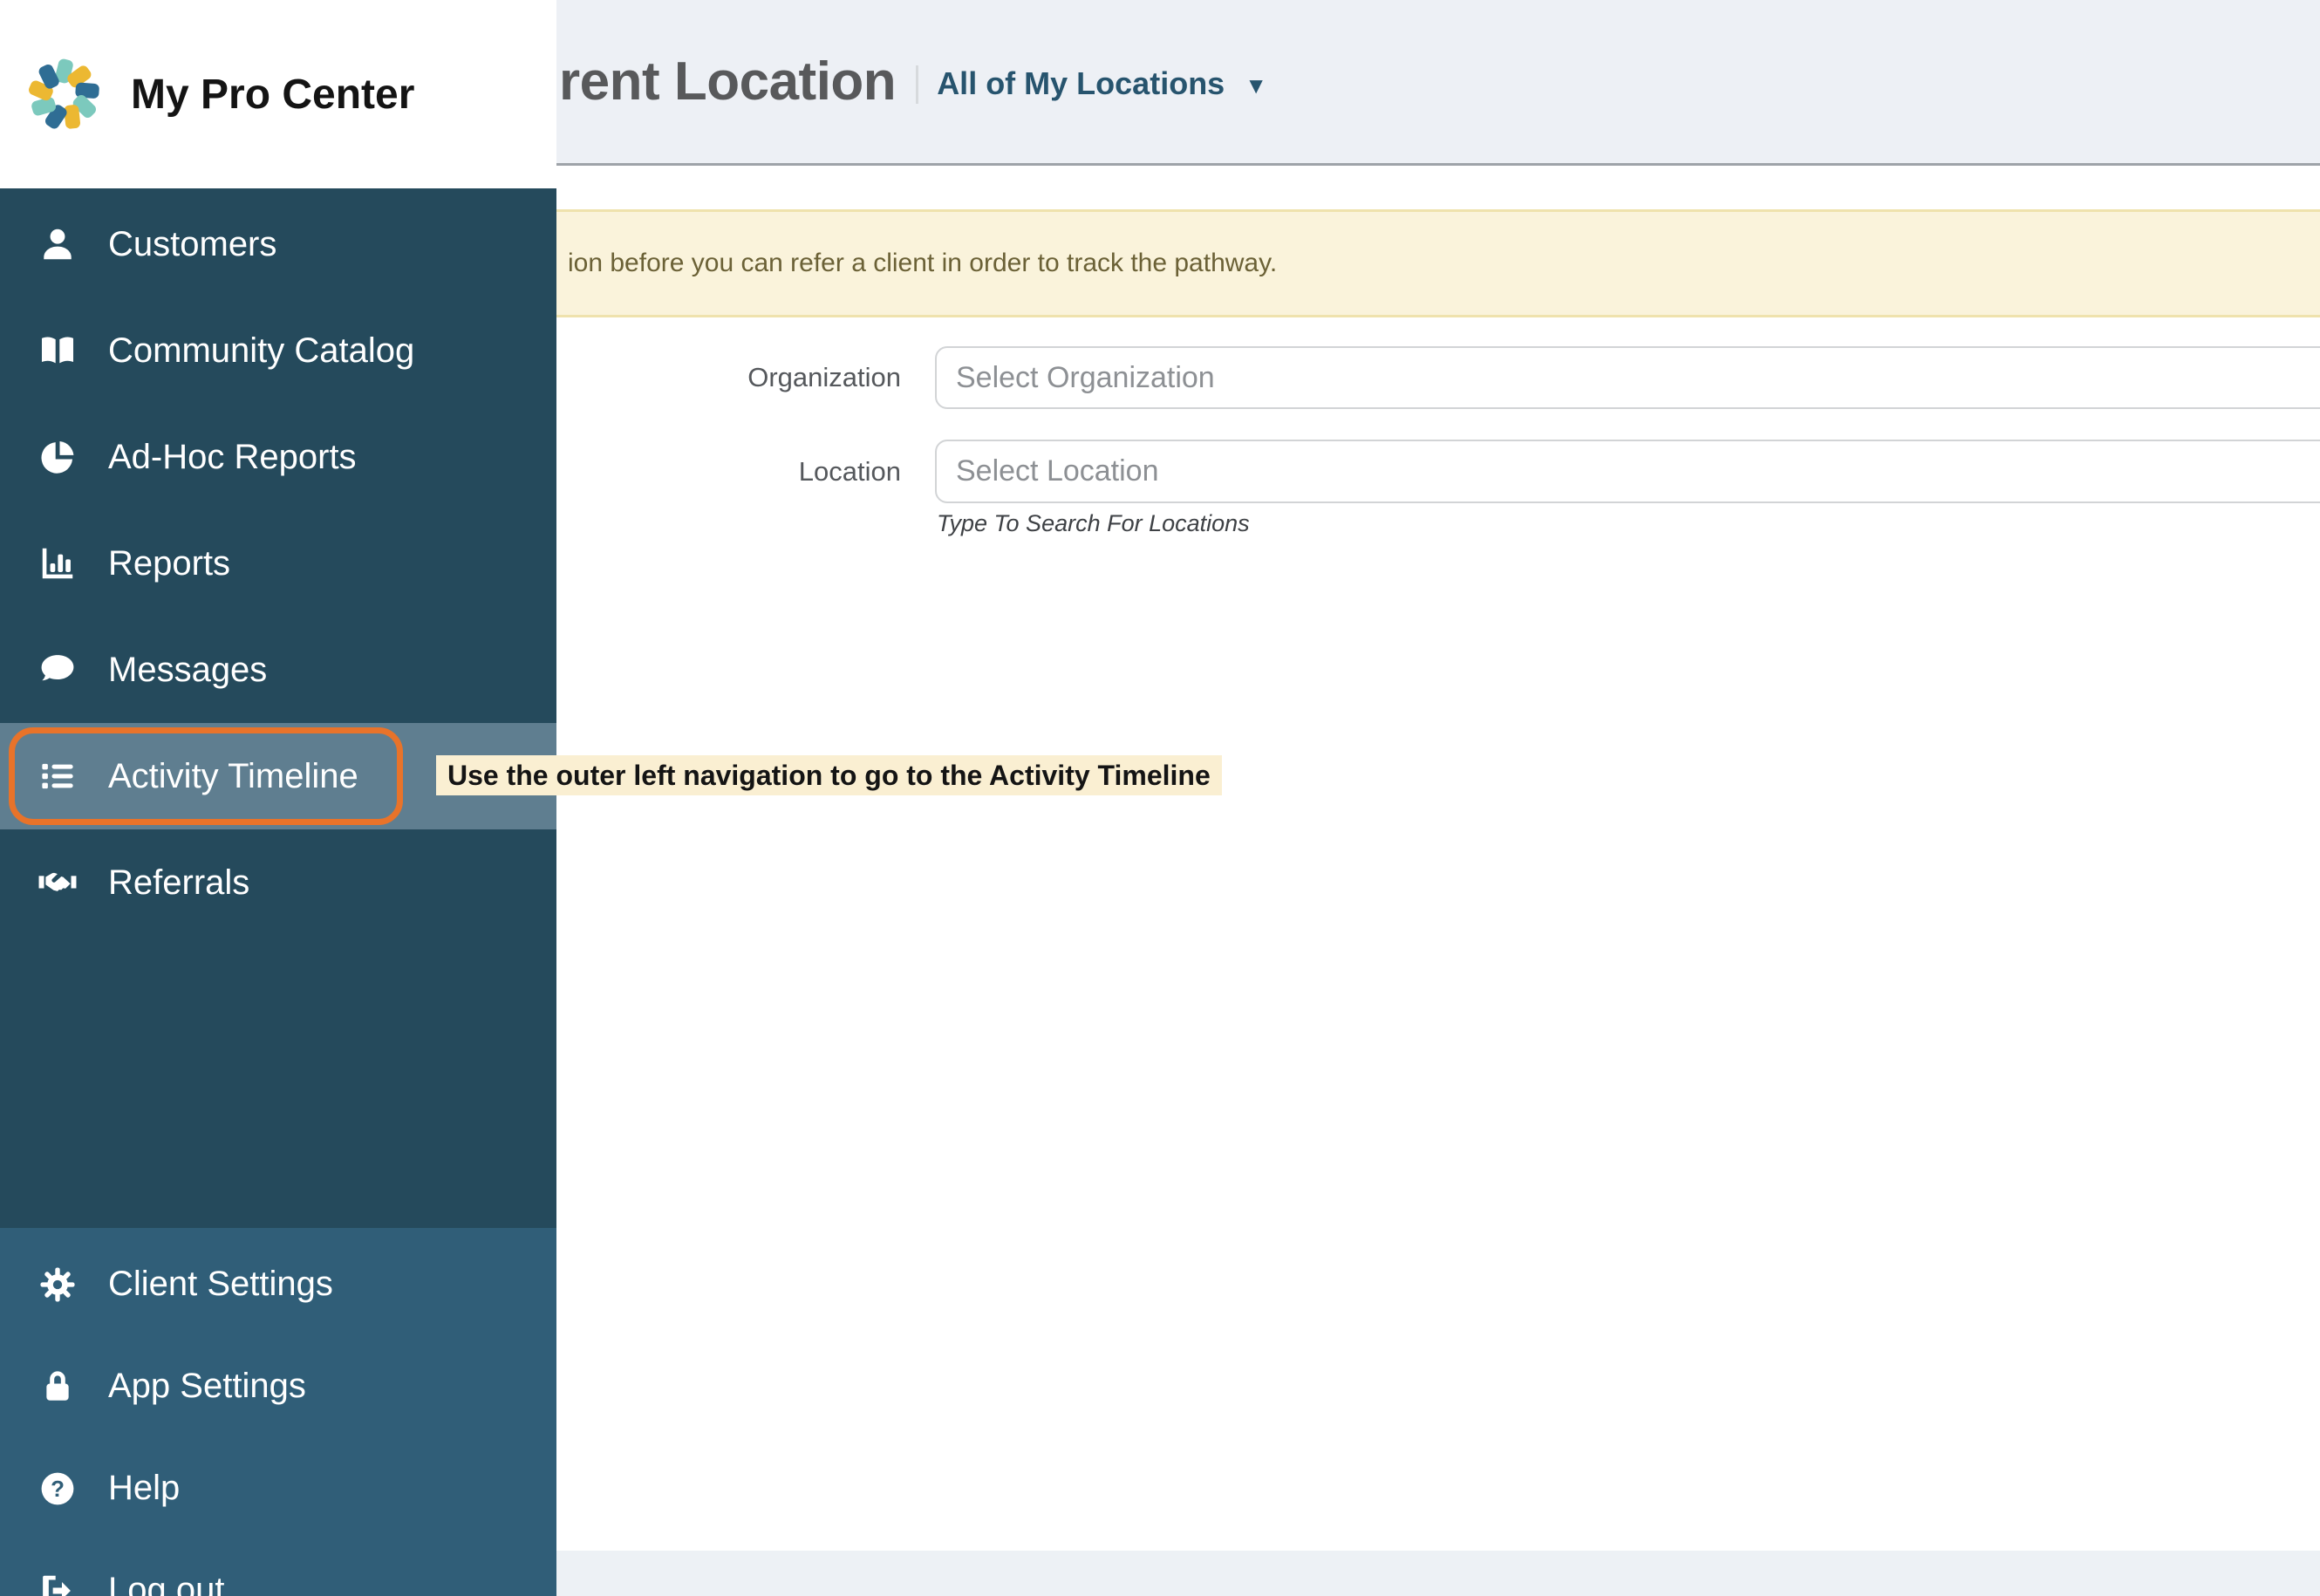 The width and height of the screenshot is (2320, 1596). Describe the element at coordinates (57, 1284) in the screenshot. I see `gear-icon` at that location.